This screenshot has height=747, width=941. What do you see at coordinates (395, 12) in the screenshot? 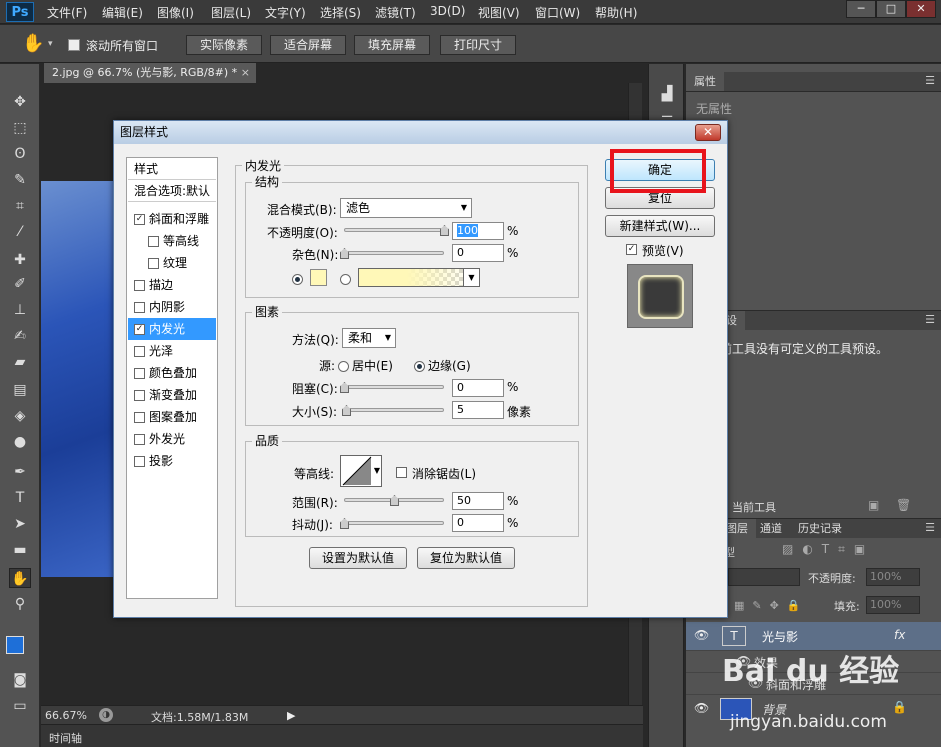
I see `menu-filter: 滤镜(T)` at bounding box center [395, 12].